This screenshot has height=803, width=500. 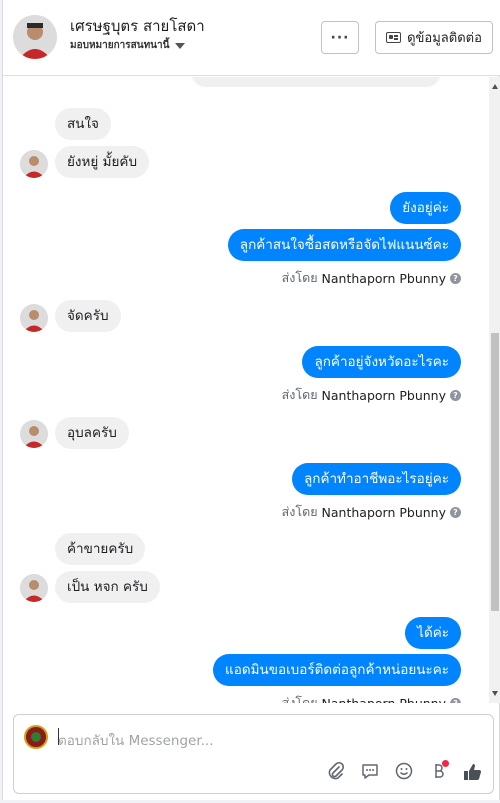 I want to click on outgoing-message: ยังอยู่ค่ะ, so click(x=425, y=208).